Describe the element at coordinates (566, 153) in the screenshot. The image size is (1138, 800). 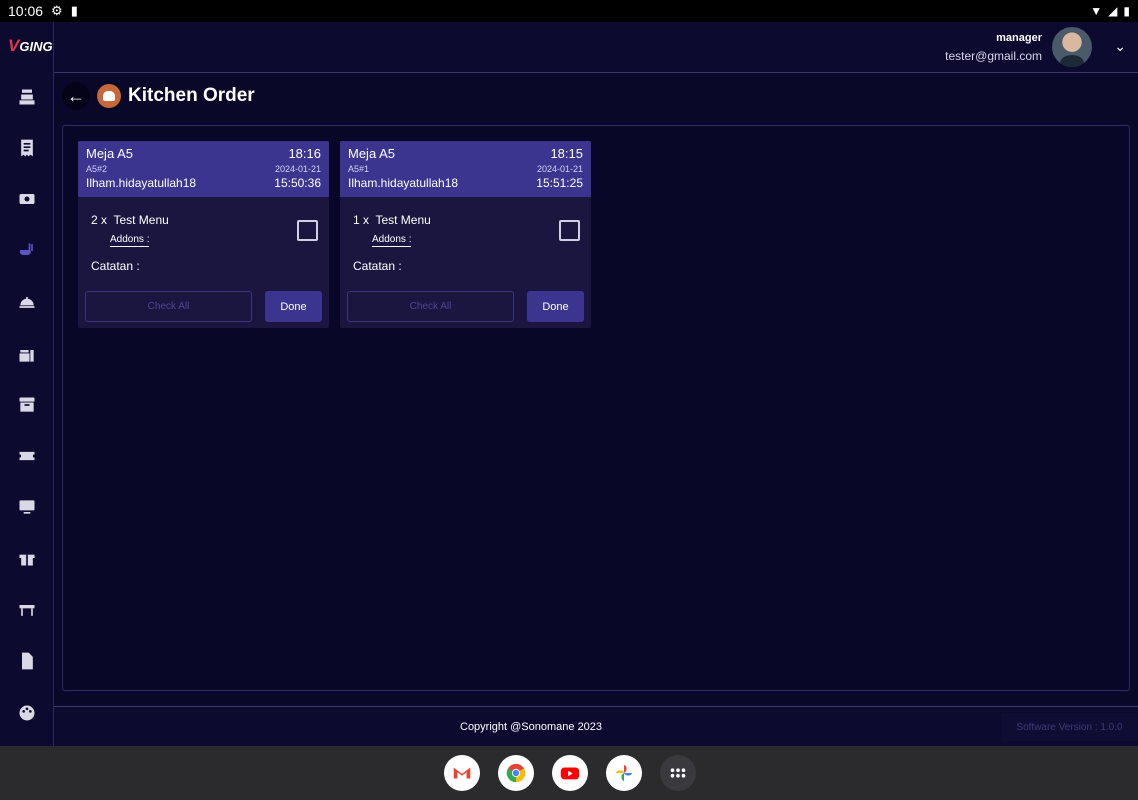
I see `order-time: 18:15` at that location.